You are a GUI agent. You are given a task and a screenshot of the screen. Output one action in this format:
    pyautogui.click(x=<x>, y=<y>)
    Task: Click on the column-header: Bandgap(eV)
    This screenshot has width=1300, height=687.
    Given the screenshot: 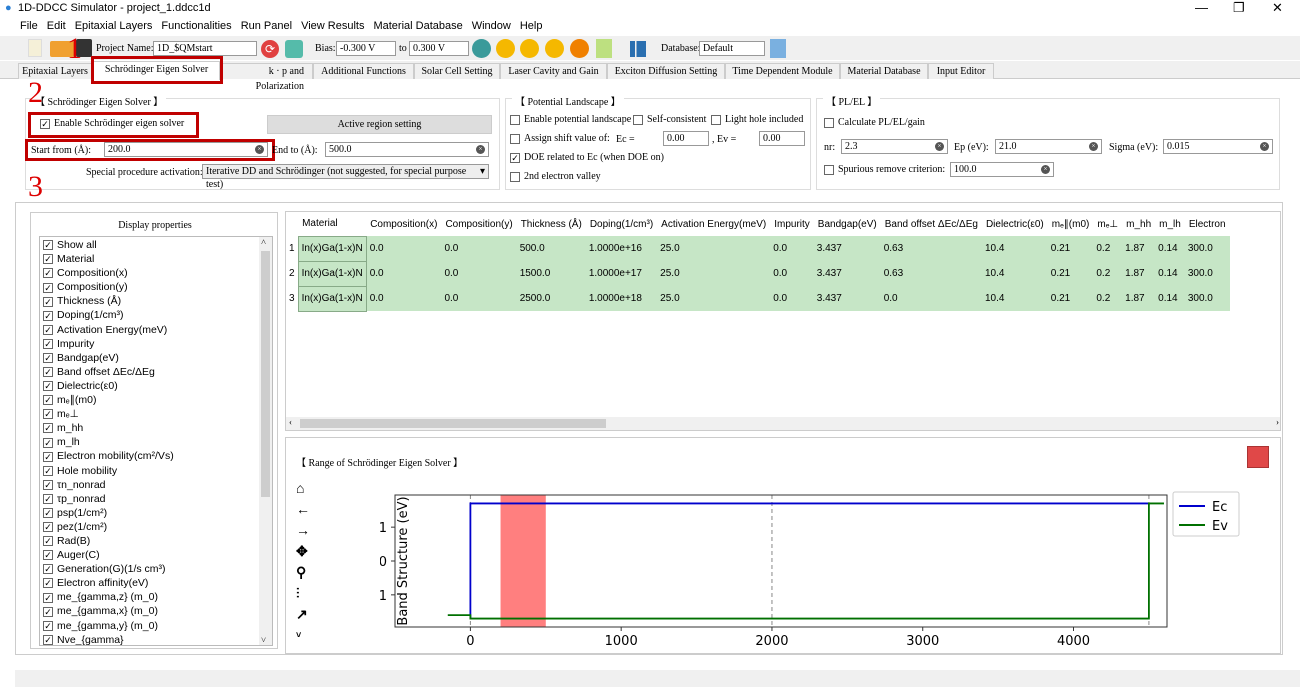 What is the action you would take?
    pyautogui.click(x=847, y=224)
    